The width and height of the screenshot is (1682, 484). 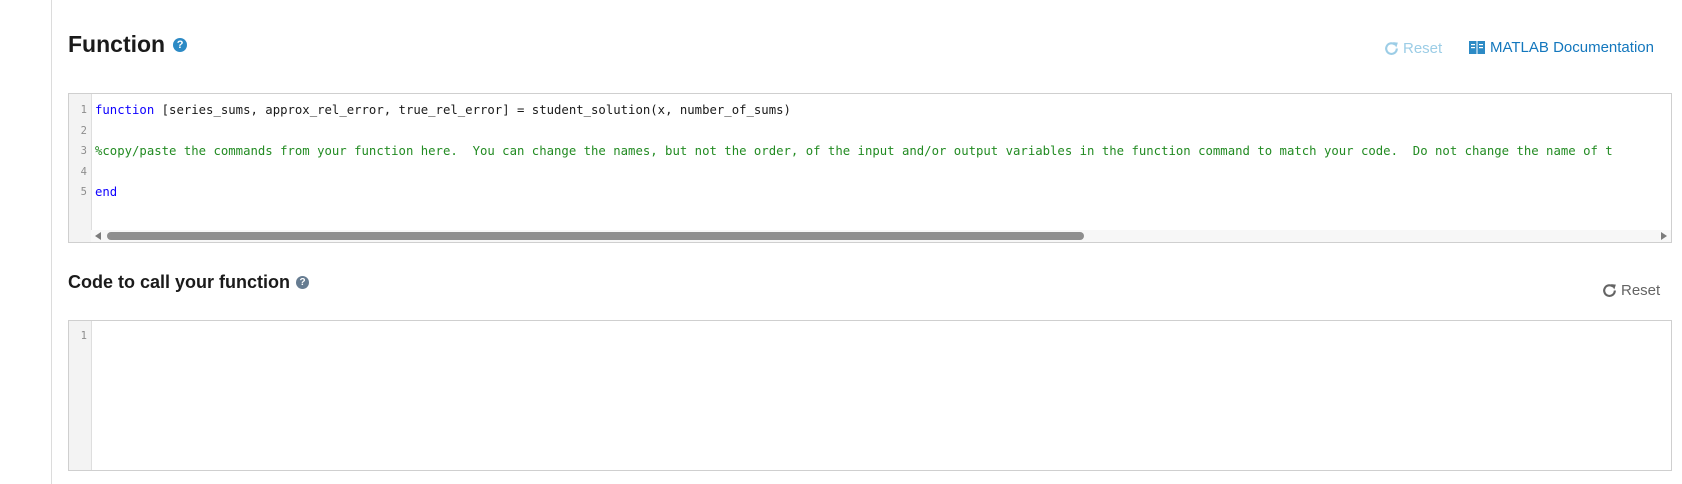 What do you see at coordinates (83, 171) in the screenshot?
I see `line-number: 4` at bounding box center [83, 171].